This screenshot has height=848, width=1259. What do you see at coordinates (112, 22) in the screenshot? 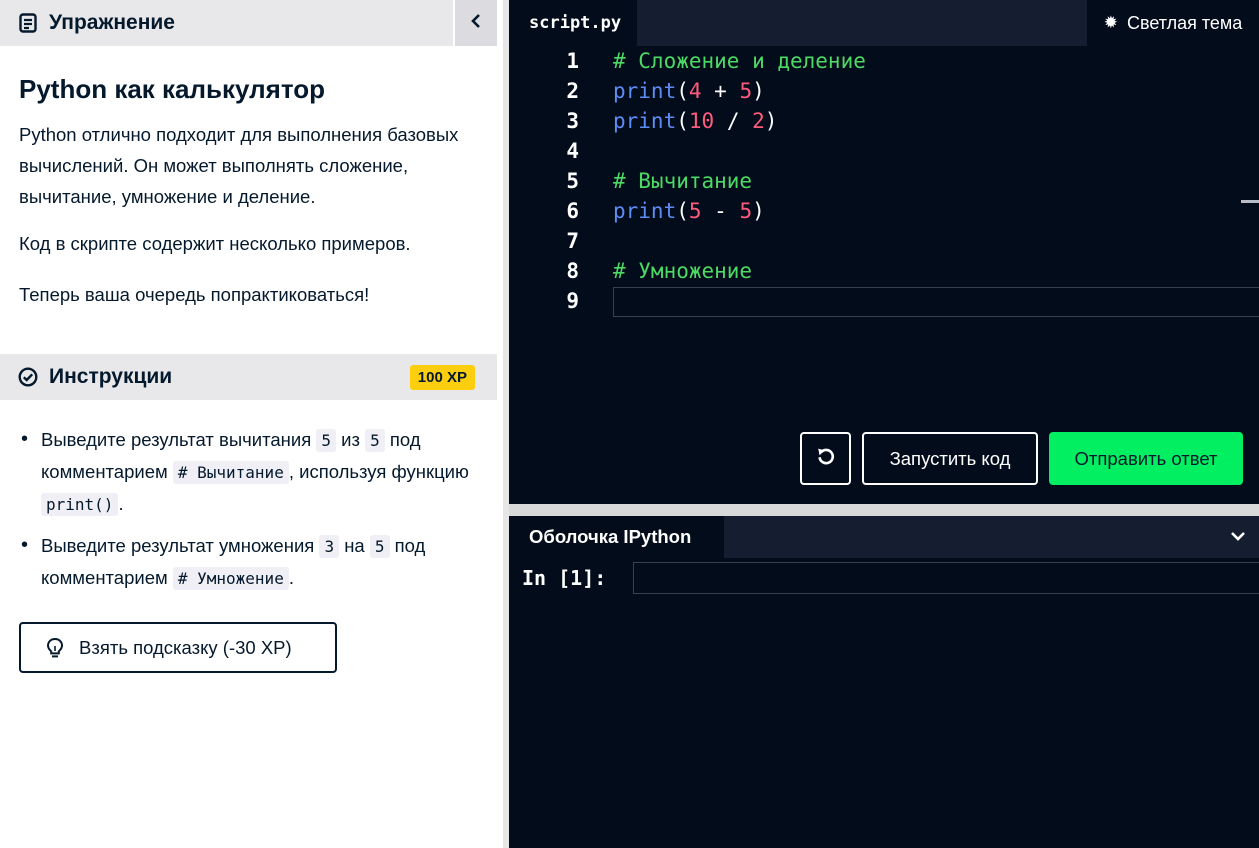
I see `exercise-header-title: Упражнение` at bounding box center [112, 22].